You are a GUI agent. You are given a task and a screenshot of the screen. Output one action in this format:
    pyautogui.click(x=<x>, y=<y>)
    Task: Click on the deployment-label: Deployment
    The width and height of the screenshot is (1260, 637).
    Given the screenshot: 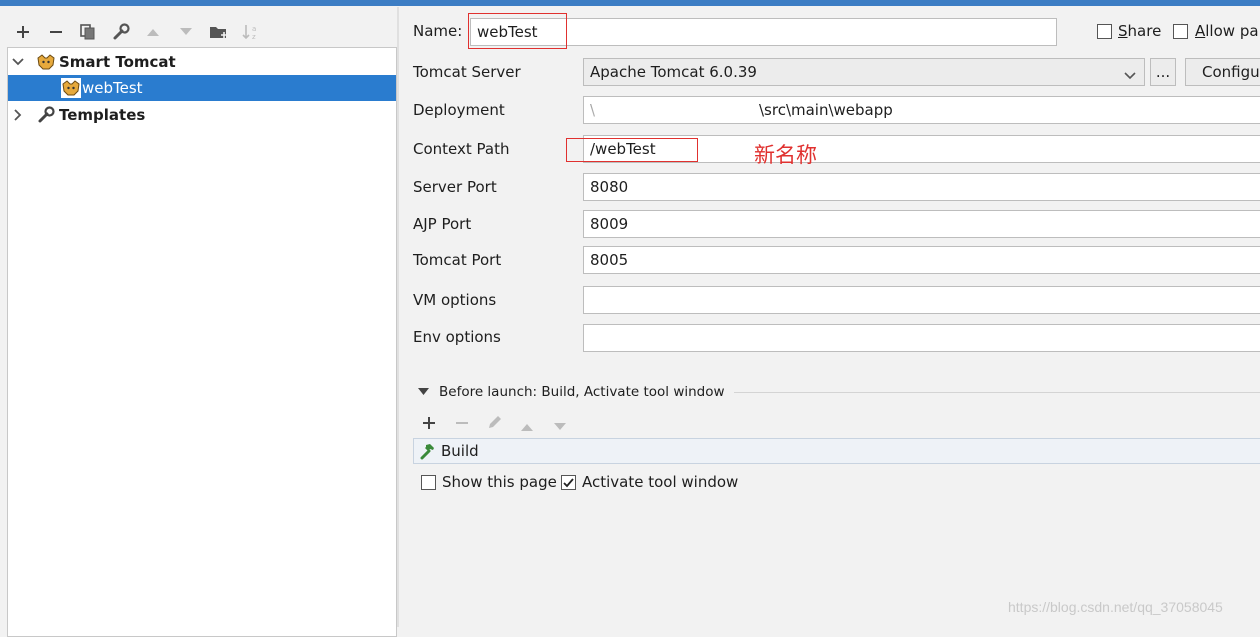 What is the action you would take?
    pyautogui.click(x=459, y=110)
    